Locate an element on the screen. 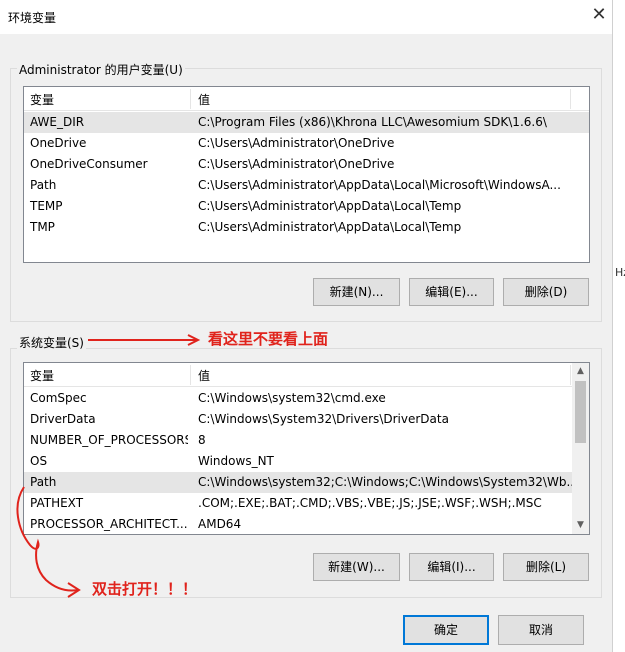 The image size is (625, 652). background-text: Hz is located at coordinates (620, 272).